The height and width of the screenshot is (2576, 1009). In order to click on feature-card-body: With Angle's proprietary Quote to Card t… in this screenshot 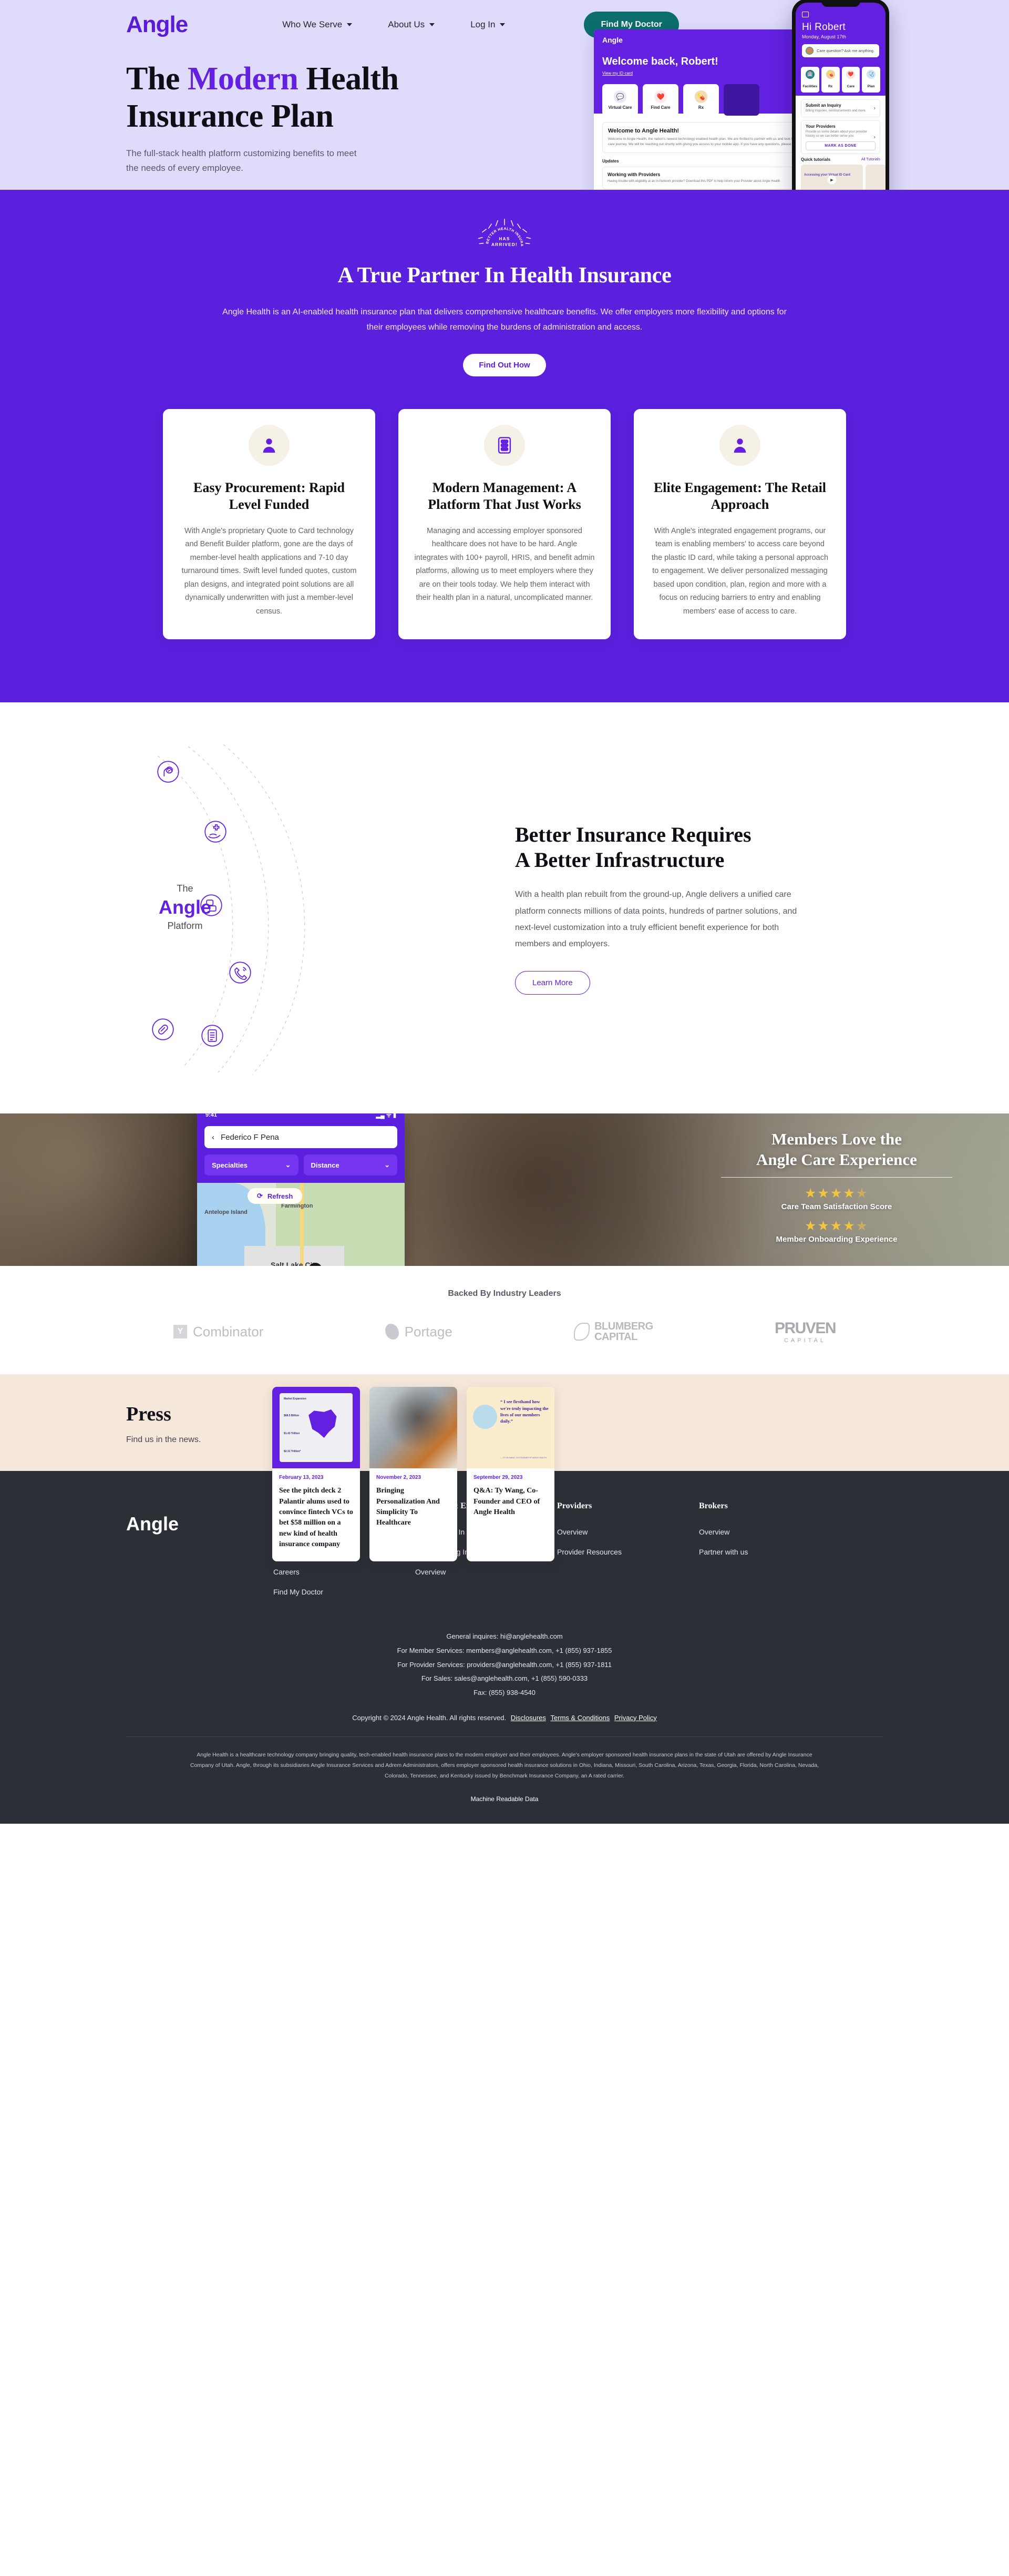, I will do `click(269, 571)`.